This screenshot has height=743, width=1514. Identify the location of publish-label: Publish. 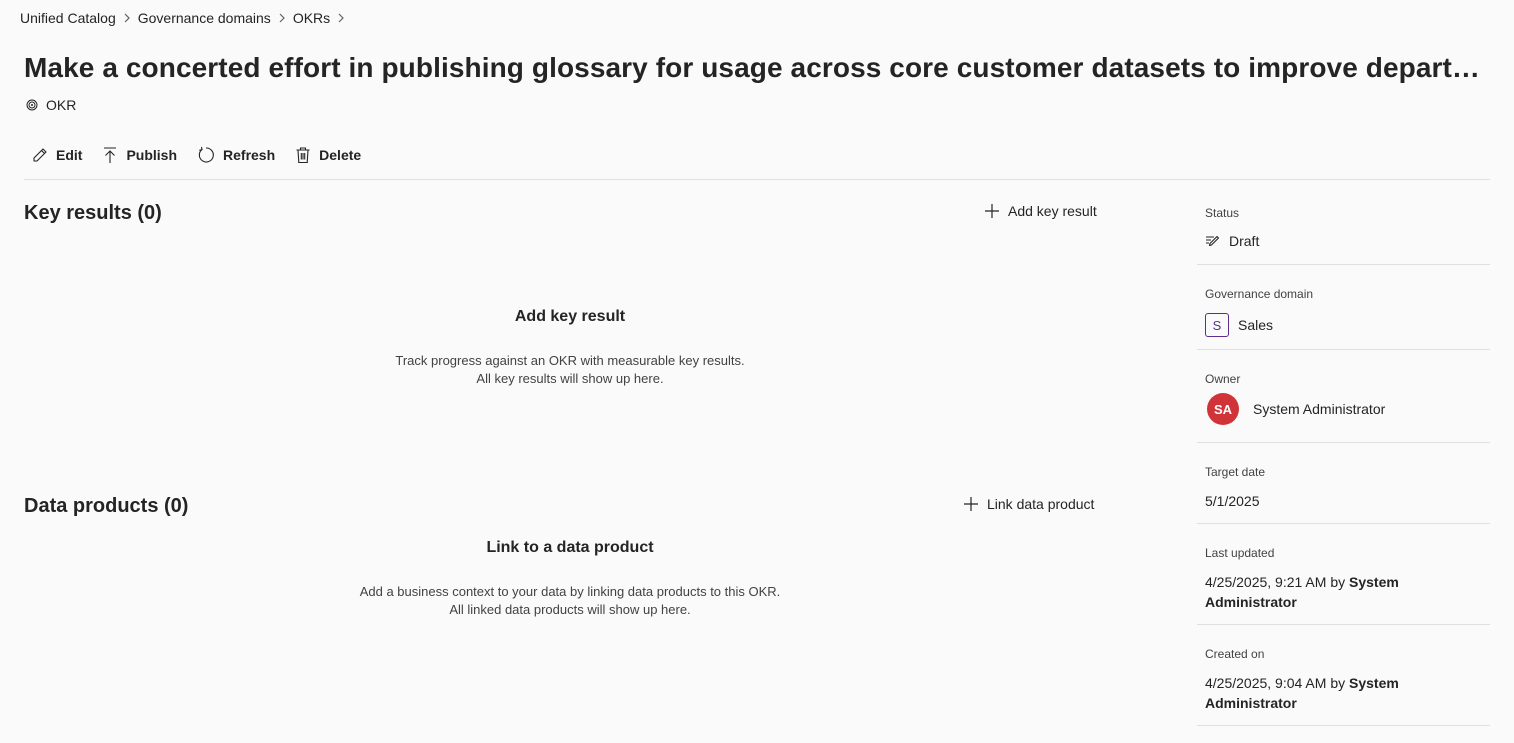
(152, 155).